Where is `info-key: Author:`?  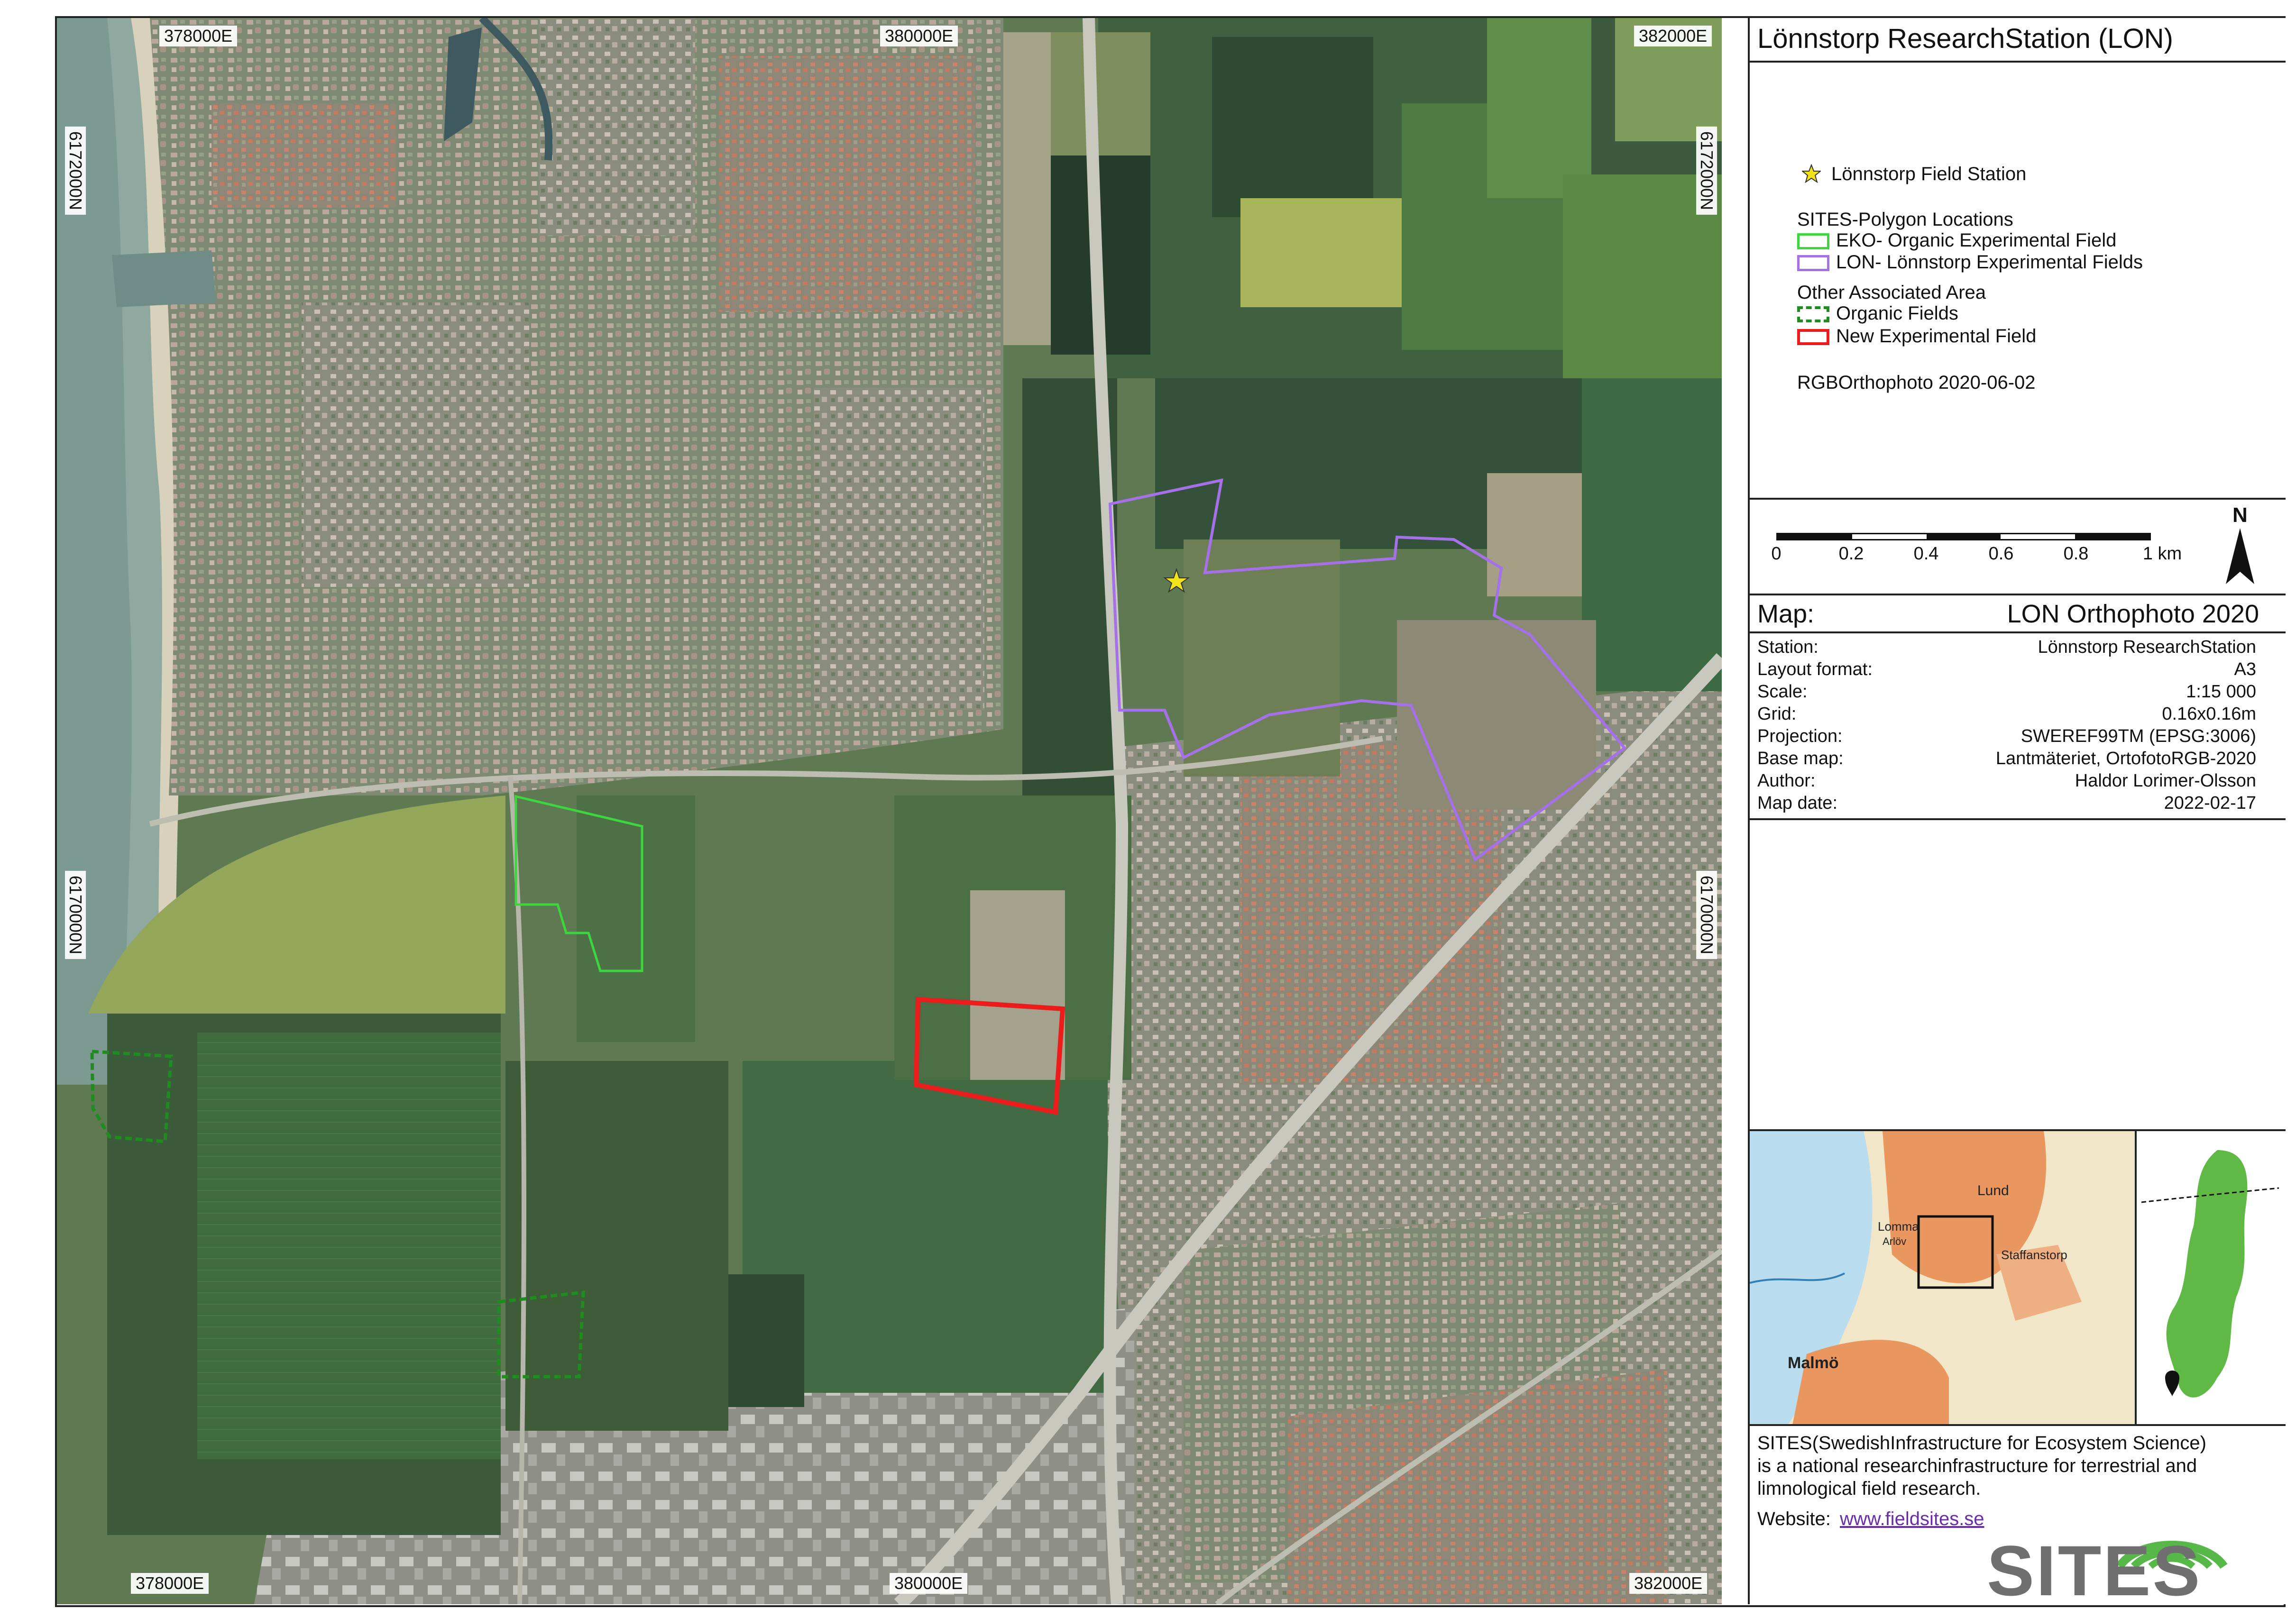 info-key: Author: is located at coordinates (1786, 781).